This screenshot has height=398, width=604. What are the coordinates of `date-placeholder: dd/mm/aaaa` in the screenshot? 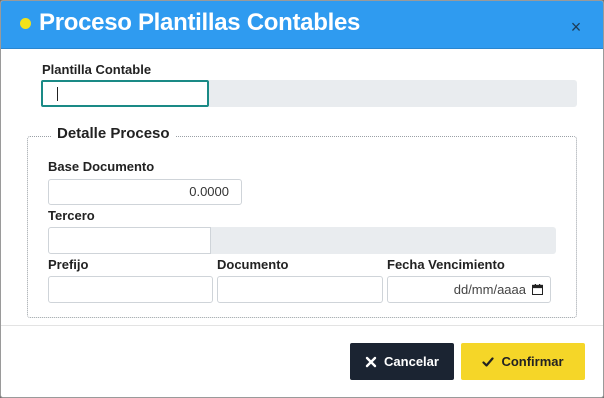 It's located at (489, 289).